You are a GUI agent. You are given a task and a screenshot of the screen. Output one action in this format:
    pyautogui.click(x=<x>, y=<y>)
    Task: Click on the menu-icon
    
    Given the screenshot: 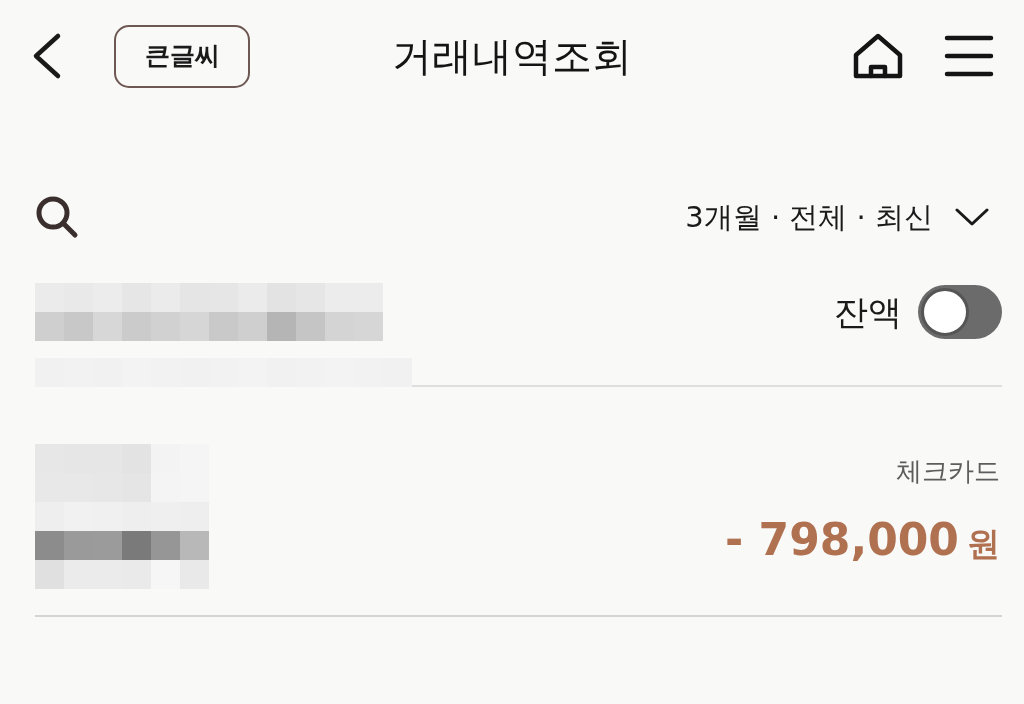 What is the action you would take?
    pyautogui.click(x=969, y=56)
    